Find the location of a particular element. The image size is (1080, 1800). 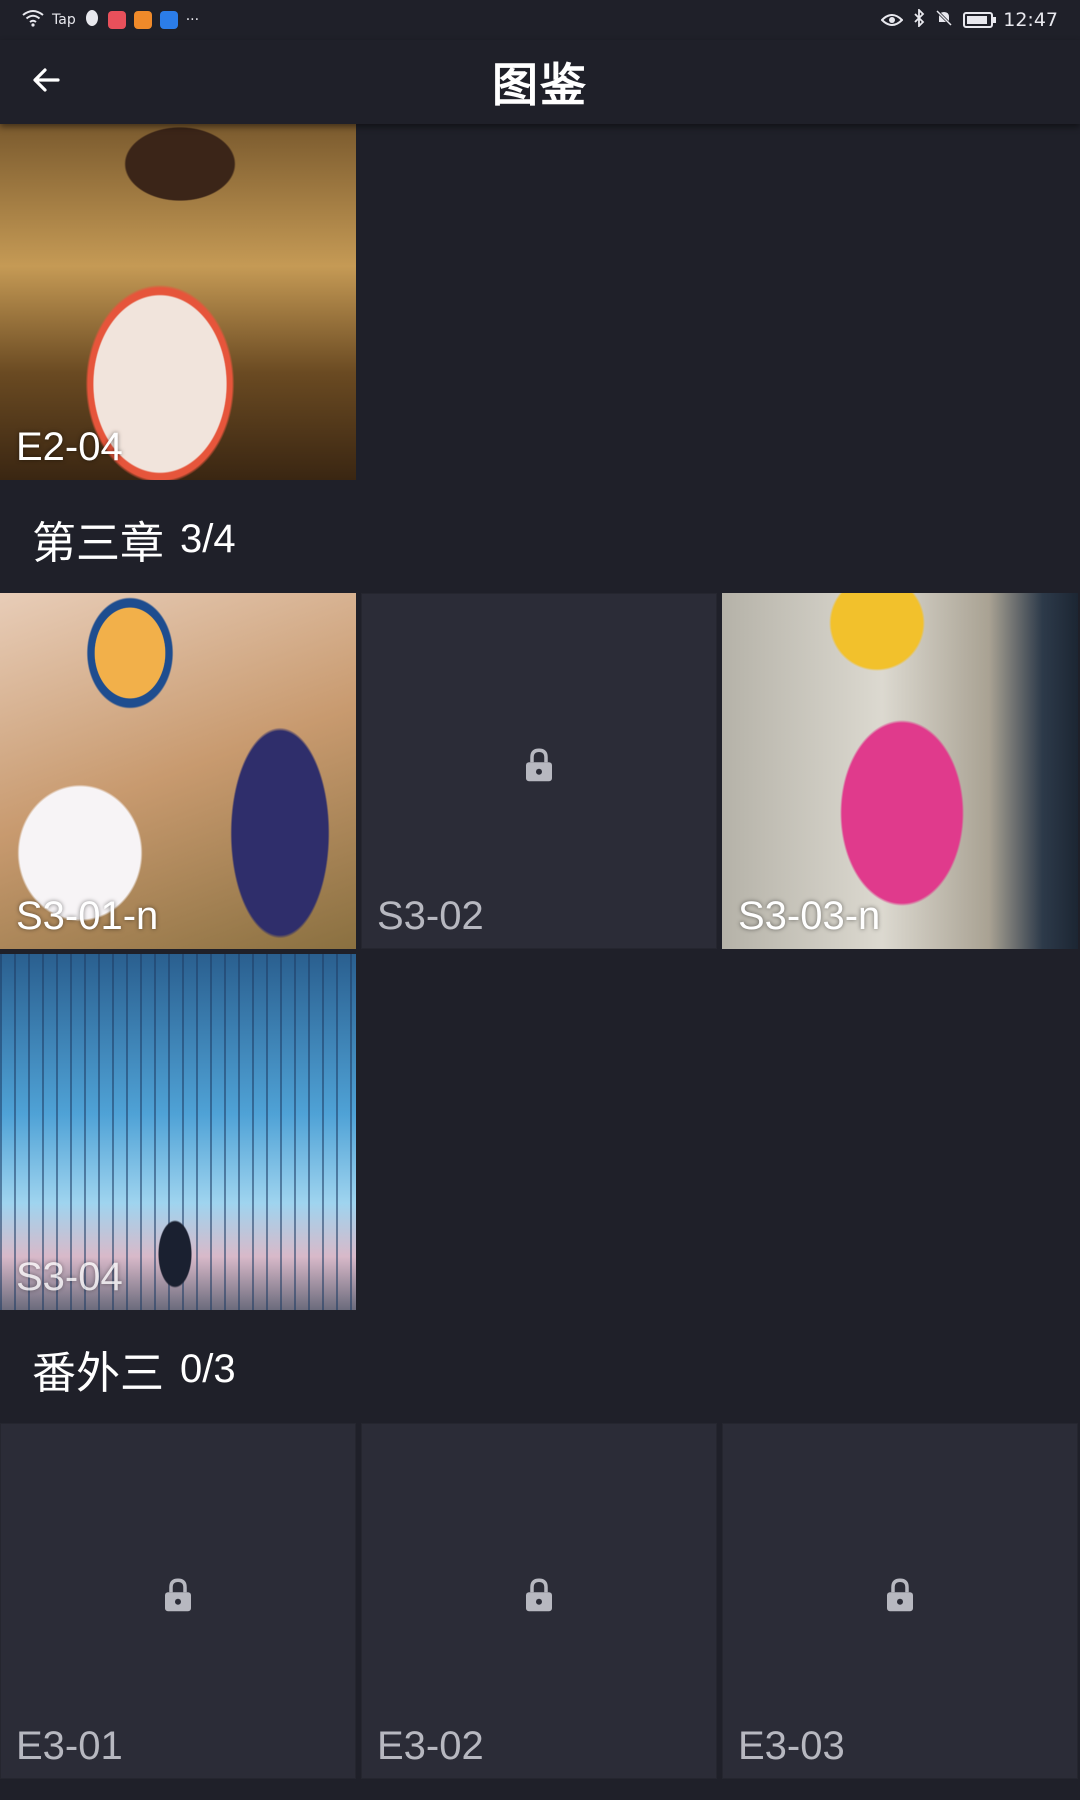

gallery-tile-e3-02-locked: E3-02 is located at coordinates (539, 1601).